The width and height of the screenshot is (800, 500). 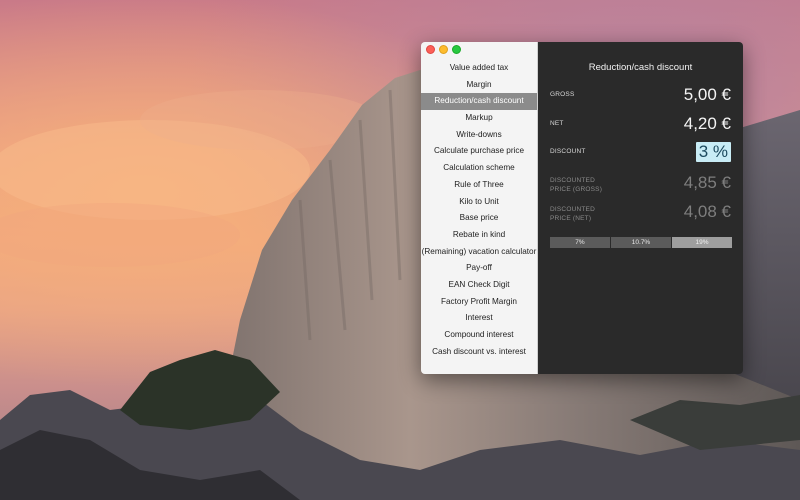 I want to click on percent-preset-bar: 7% 10.7% 19%, so click(x=641, y=242).